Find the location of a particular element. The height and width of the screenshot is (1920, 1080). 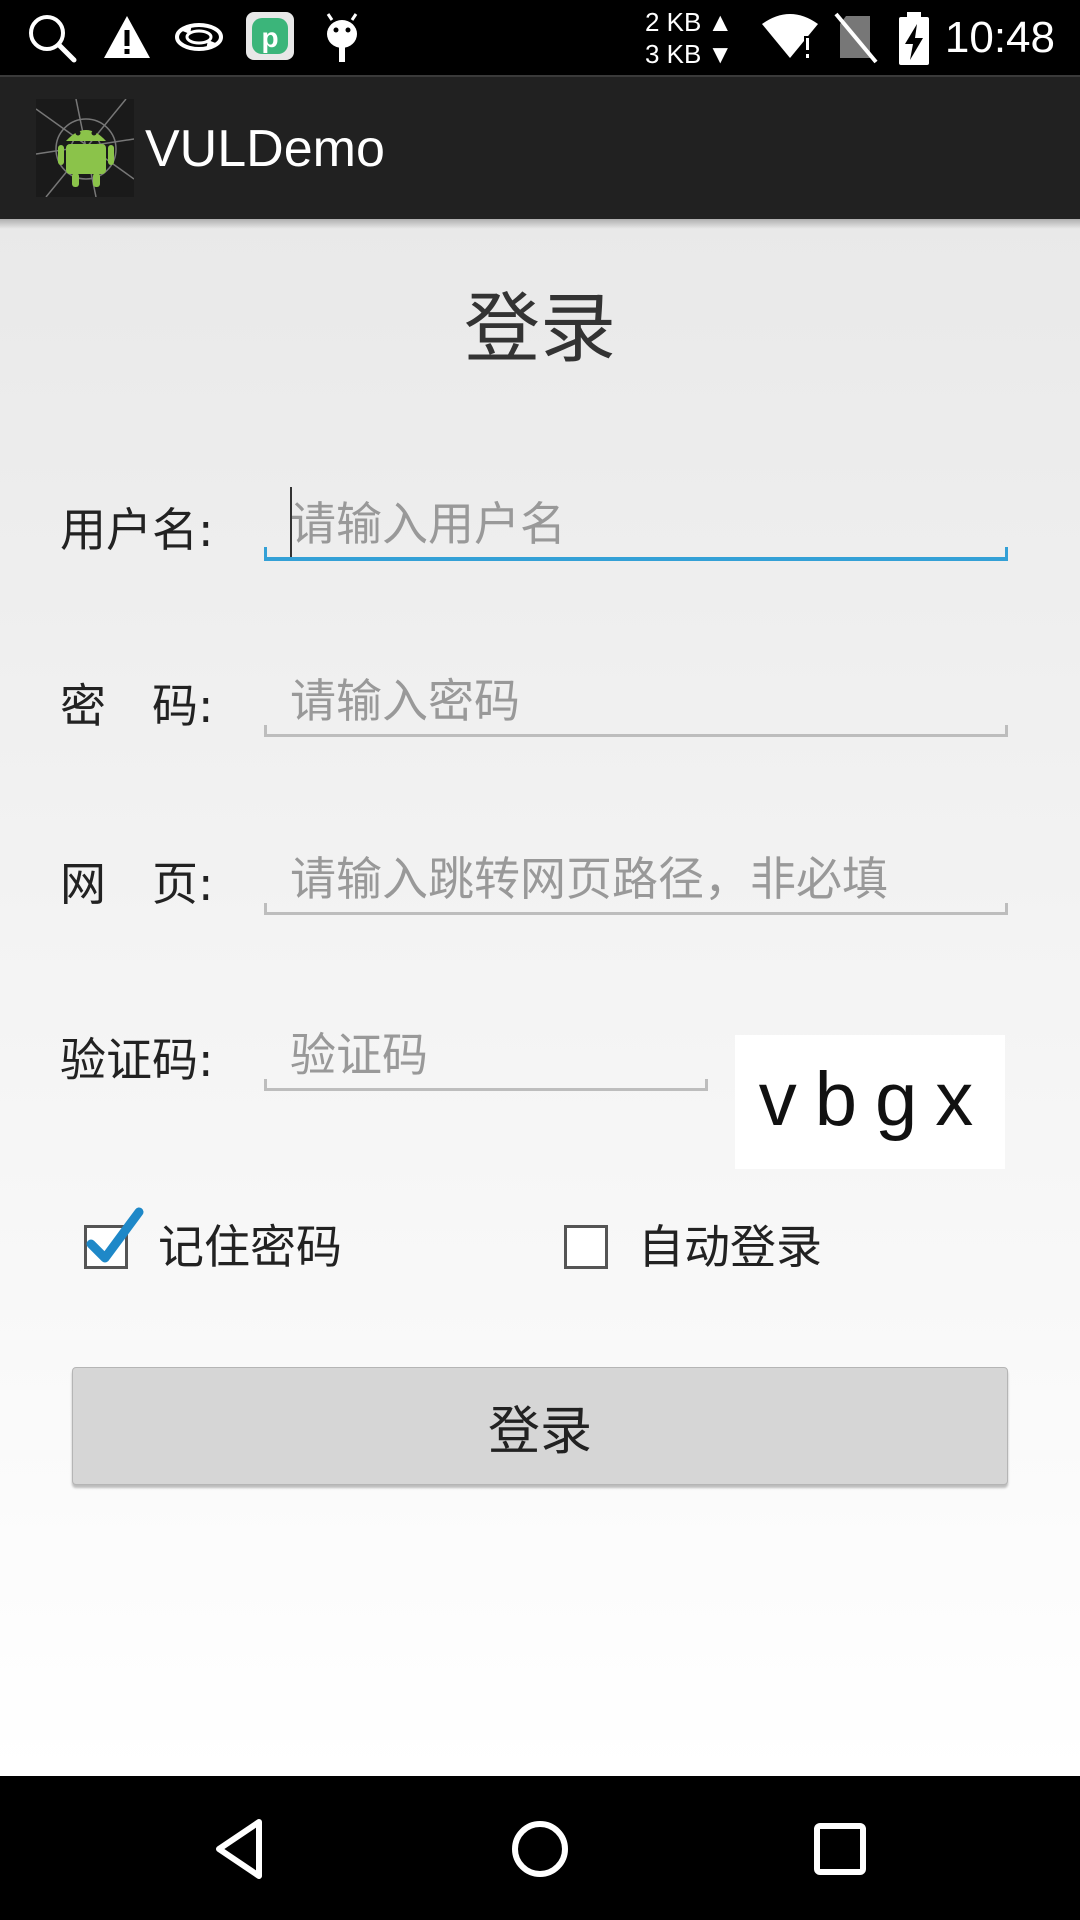

page-title: 登录 is located at coordinates (540, 328).